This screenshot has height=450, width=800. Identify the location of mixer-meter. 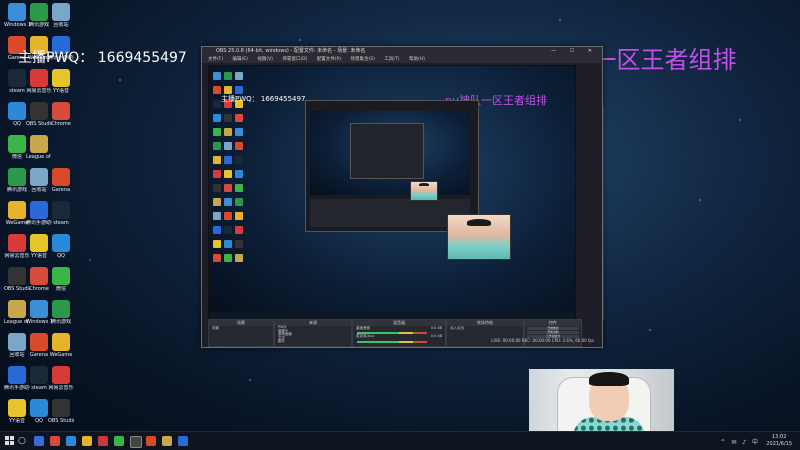
(392, 333).